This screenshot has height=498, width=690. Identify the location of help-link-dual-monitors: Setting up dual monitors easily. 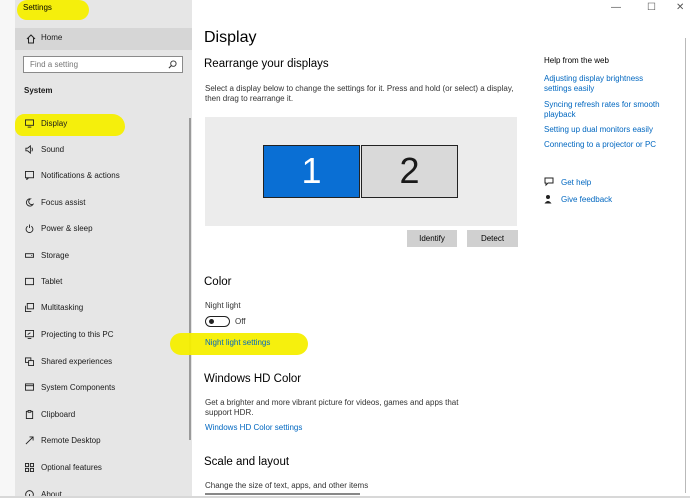
(608, 130).